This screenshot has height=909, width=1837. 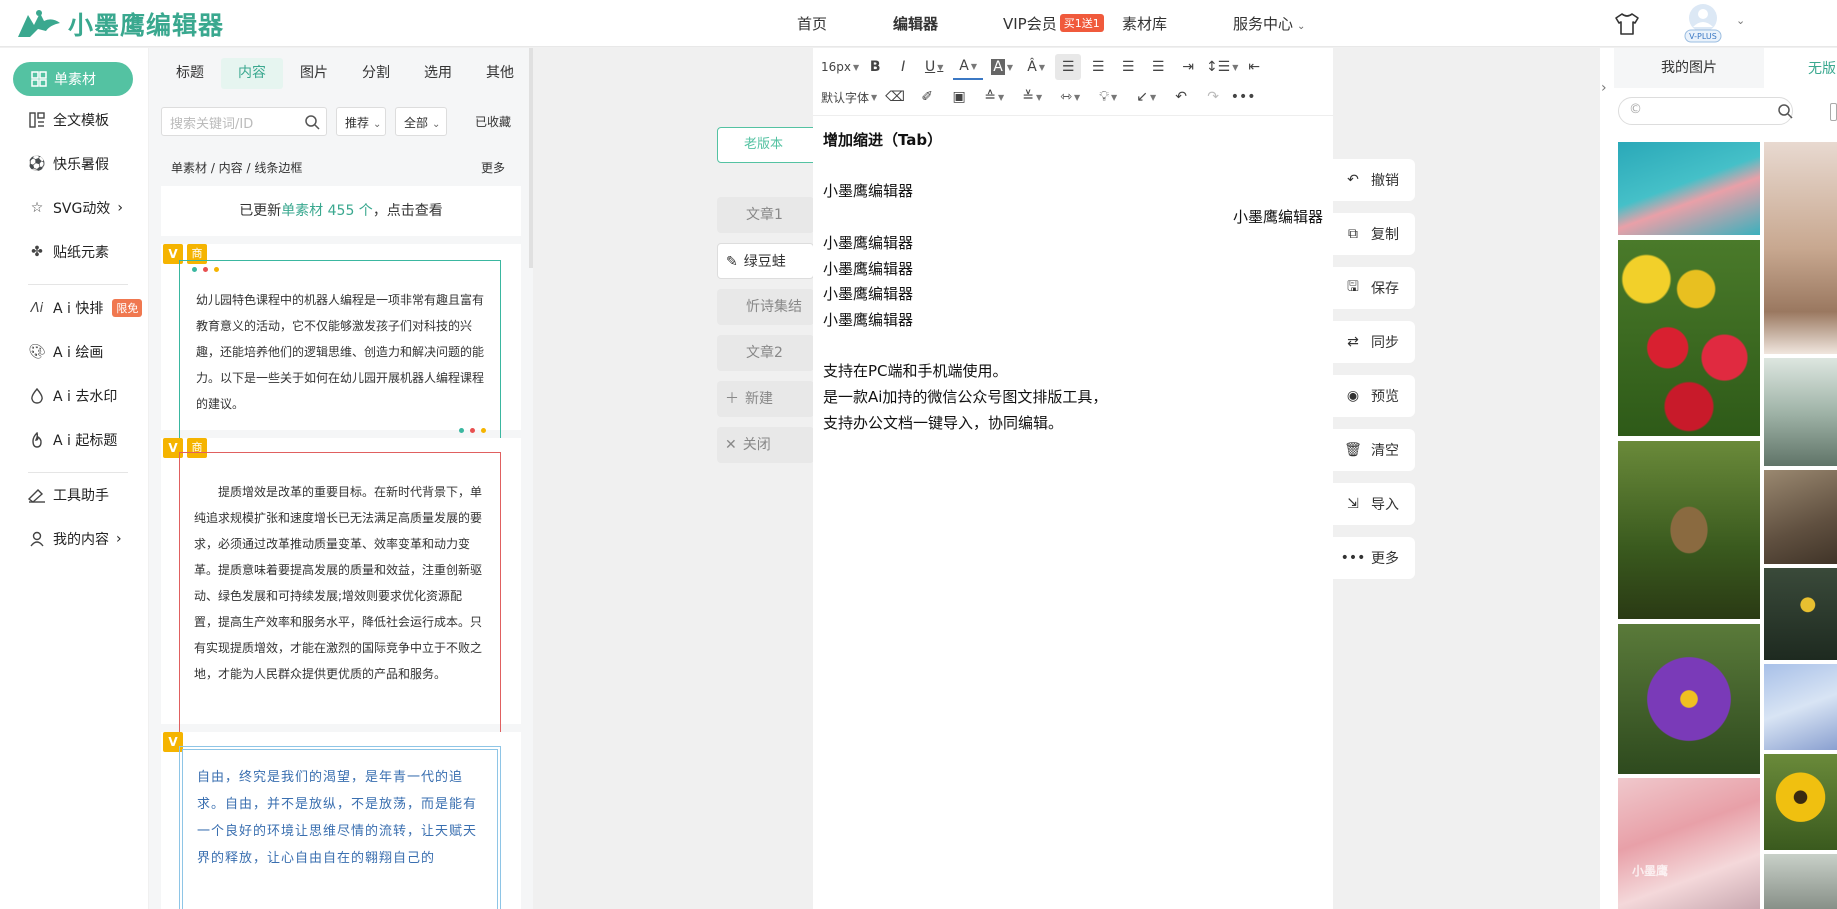 I want to click on import-button: ⇲ 导入, so click(x=1374, y=504).